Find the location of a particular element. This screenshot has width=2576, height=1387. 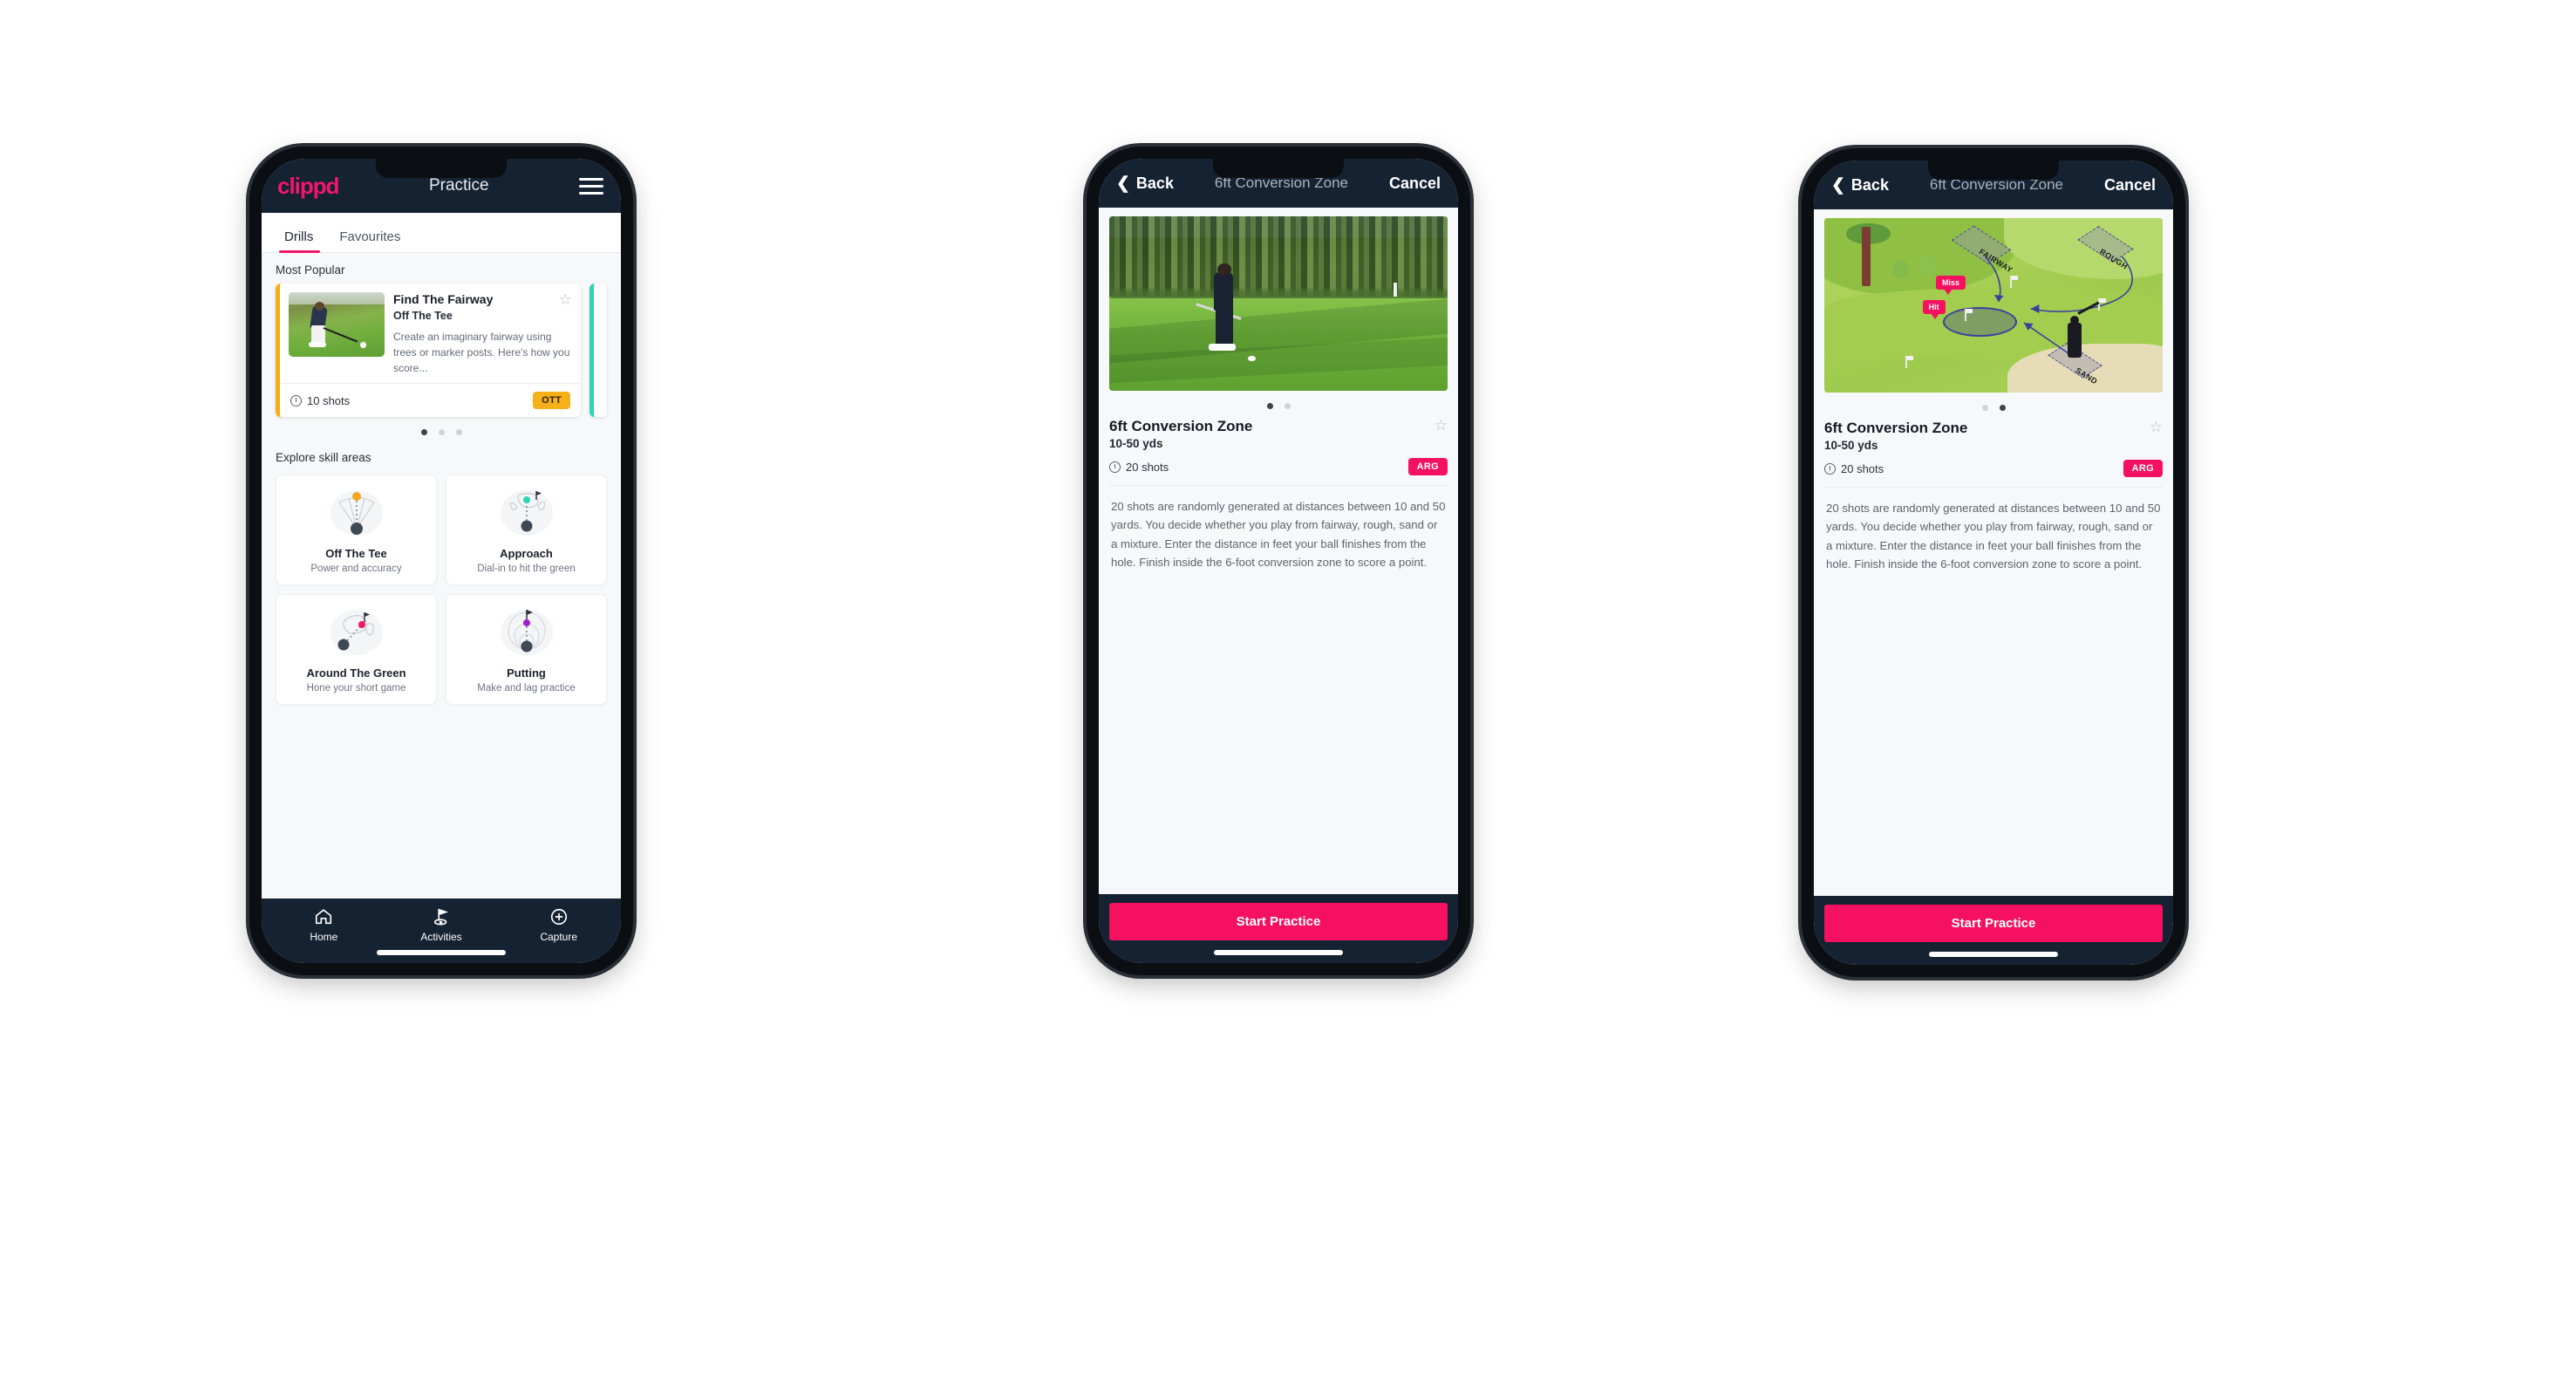

drill-illustration: FAIRWAY ROUGH SAND Miss Hit is located at coordinates (1994, 306).